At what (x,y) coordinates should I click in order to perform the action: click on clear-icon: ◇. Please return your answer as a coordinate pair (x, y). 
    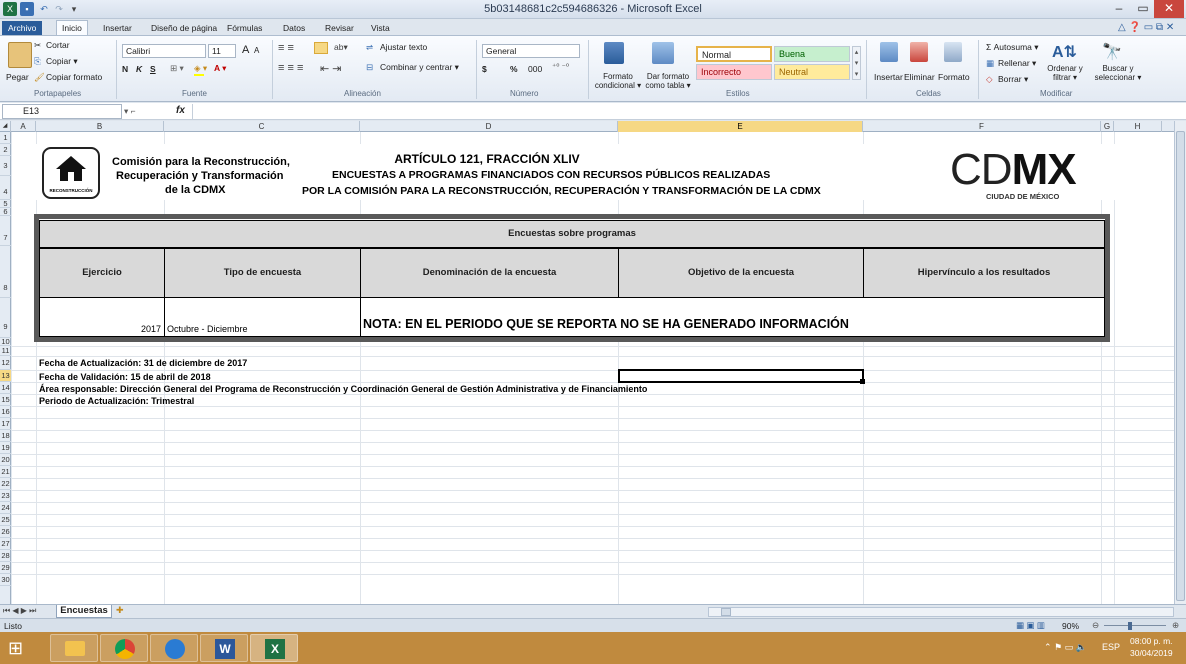
    Looking at the image, I should click on (989, 79).